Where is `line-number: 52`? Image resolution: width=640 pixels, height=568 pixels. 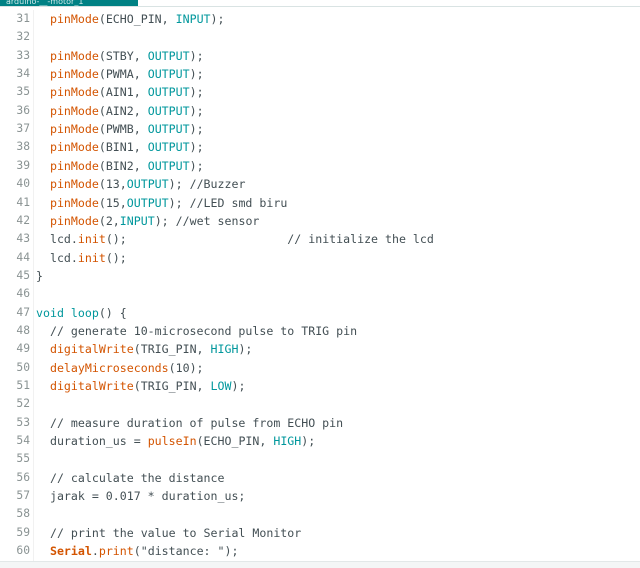
line-number: 52 is located at coordinates (23, 404).